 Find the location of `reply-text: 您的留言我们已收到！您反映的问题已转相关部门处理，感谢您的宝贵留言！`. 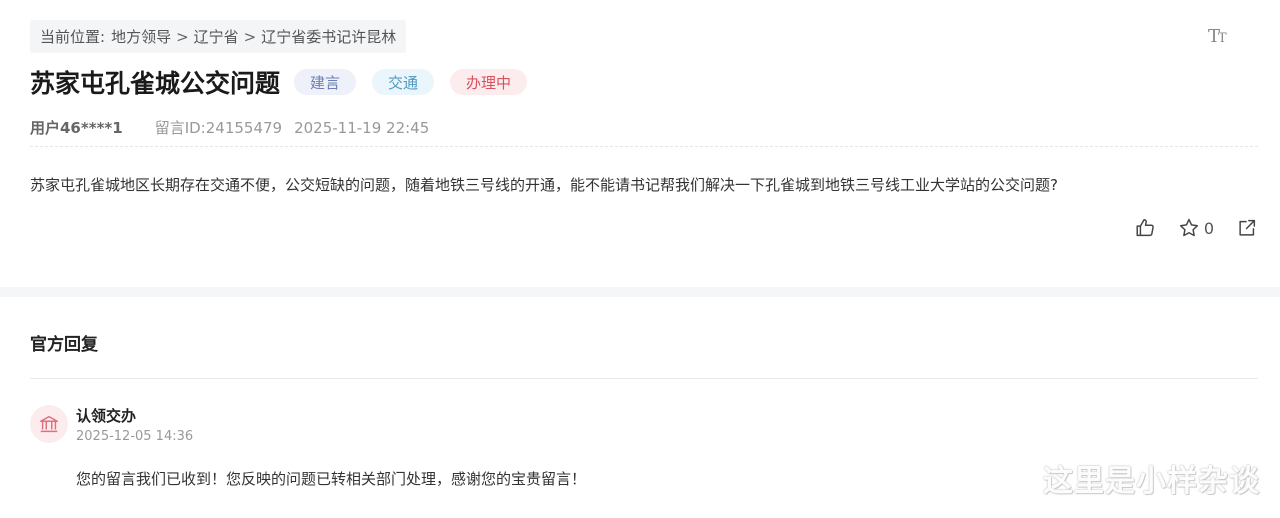

reply-text: 您的留言我们已收到！您反映的问题已转相关部门处理，感谢您的宝贵留言！ is located at coordinates (331, 479).